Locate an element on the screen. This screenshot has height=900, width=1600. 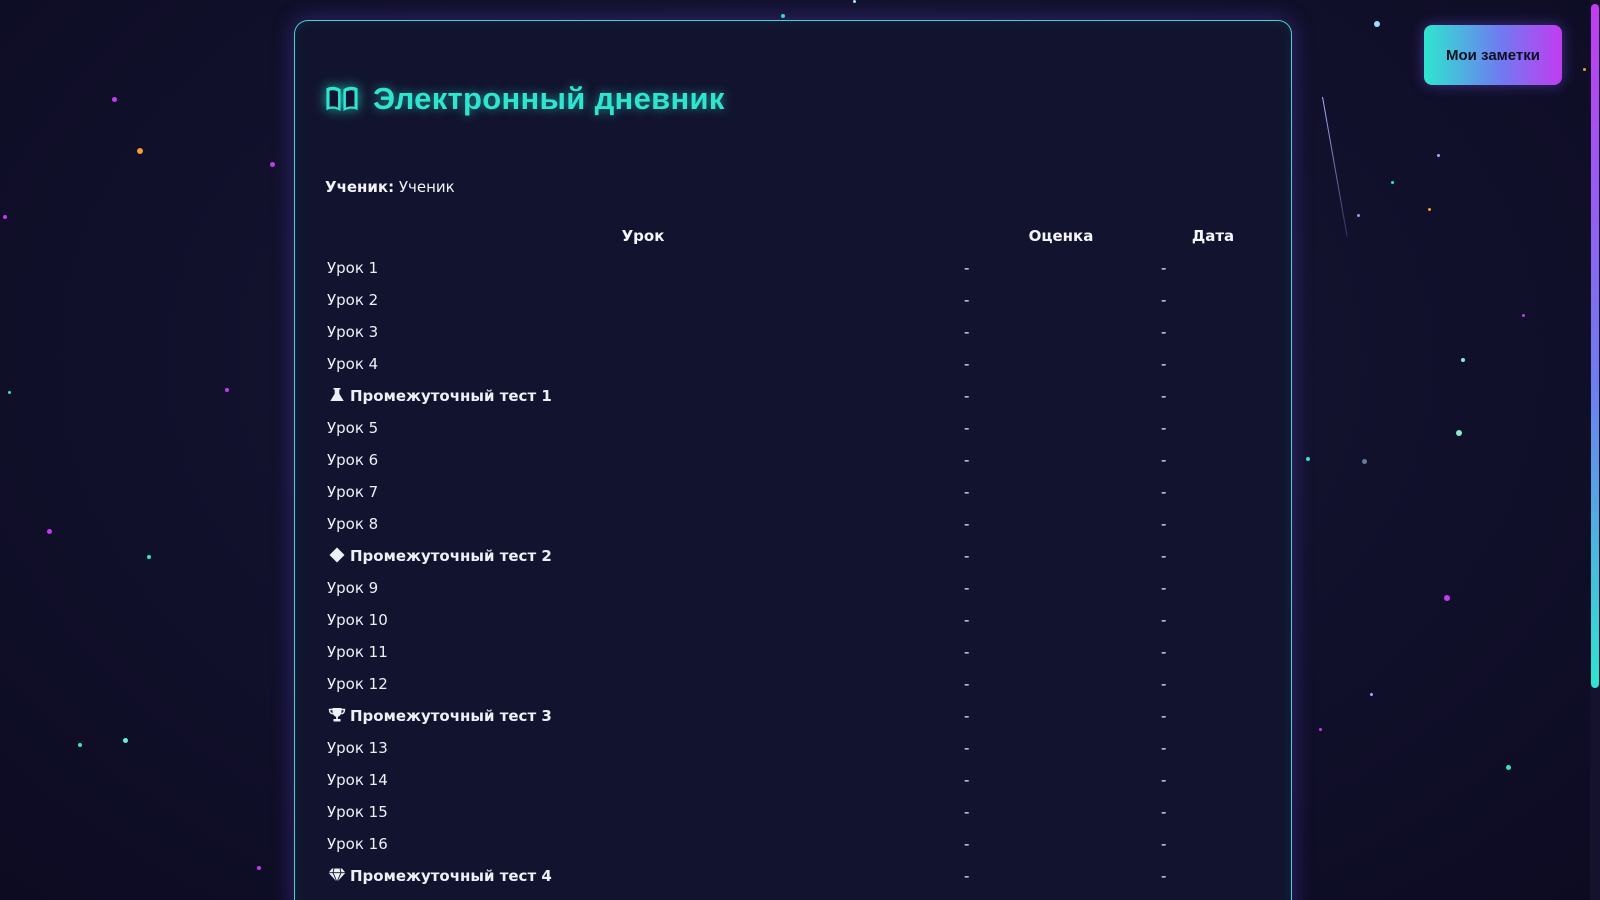
page-header: Электронный дневник is located at coordinates (525, 99).